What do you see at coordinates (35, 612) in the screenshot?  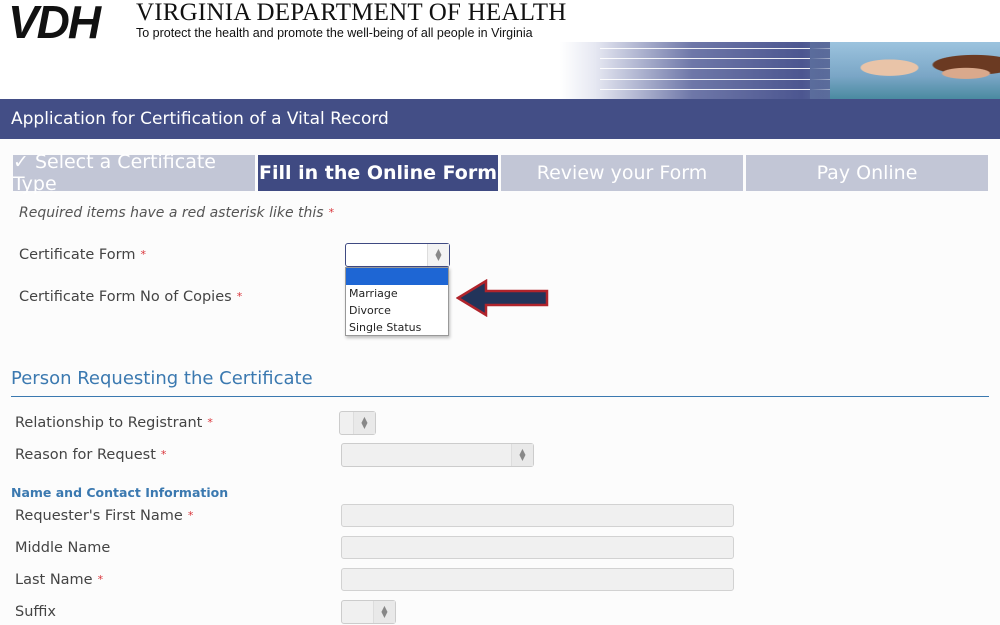 I see `suffix-label: Suffix` at bounding box center [35, 612].